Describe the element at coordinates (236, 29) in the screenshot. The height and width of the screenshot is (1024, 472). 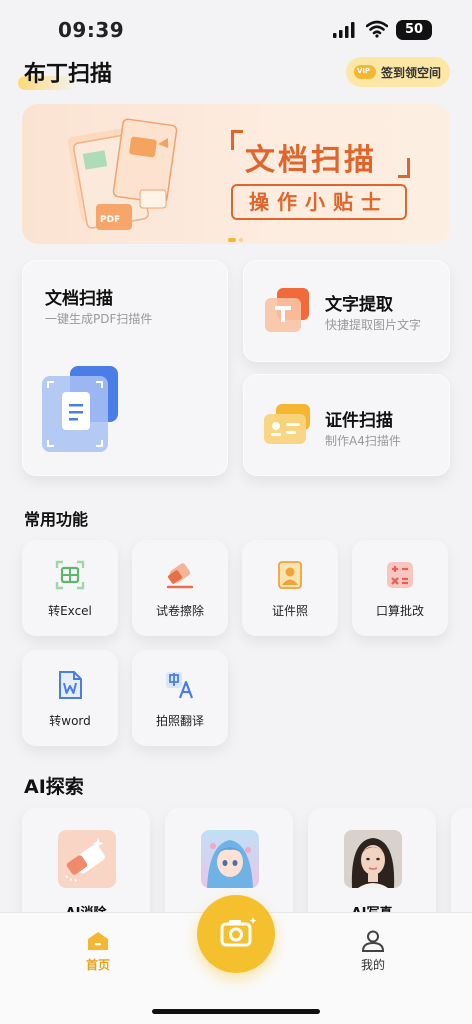
I see `status-bar: 09:39 50` at that location.